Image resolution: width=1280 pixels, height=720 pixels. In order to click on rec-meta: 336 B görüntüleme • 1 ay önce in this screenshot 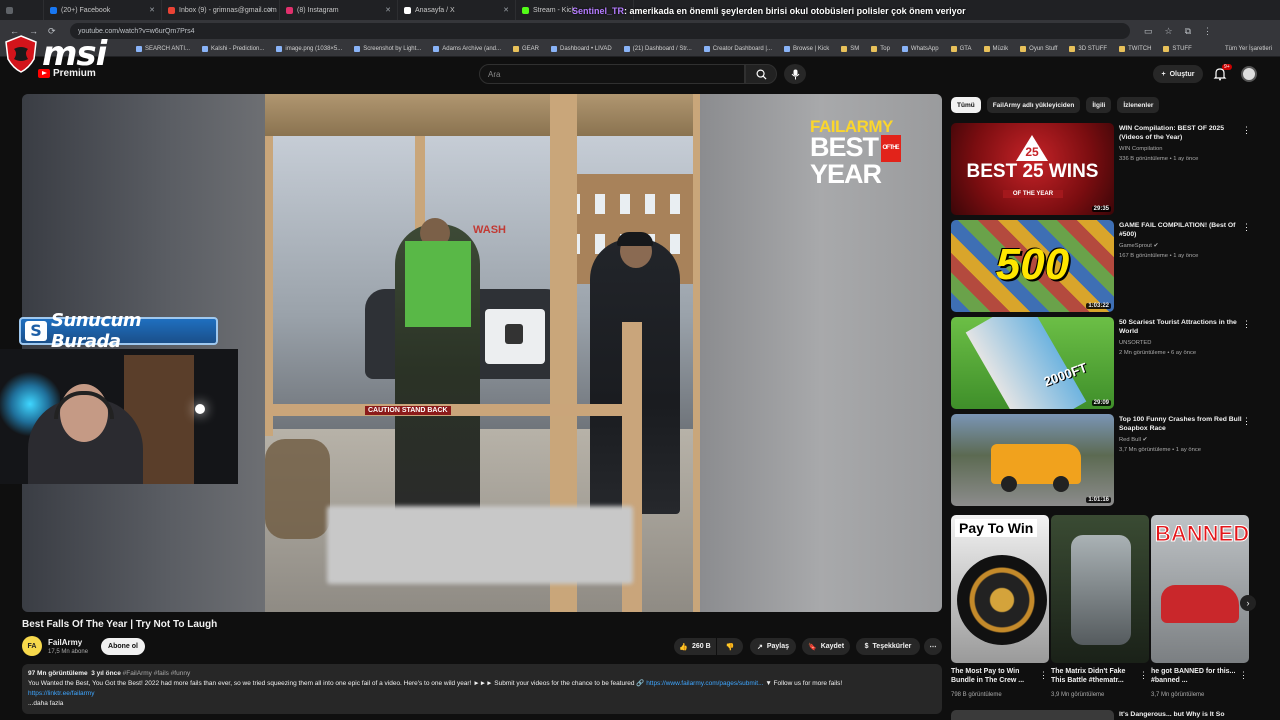, I will do `click(1159, 159)`.